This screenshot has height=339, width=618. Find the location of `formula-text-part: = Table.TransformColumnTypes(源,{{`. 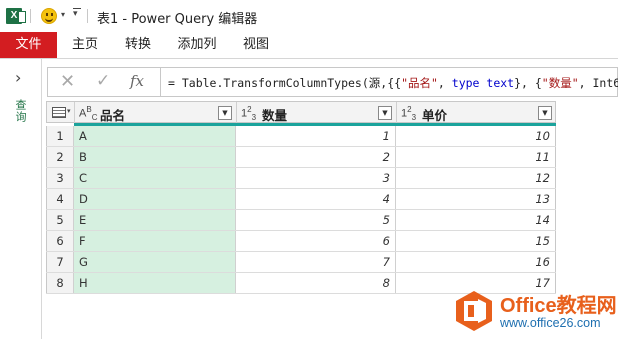

formula-text-part: = Table.TransformColumnTypes(源,{{ is located at coordinates (285, 83).